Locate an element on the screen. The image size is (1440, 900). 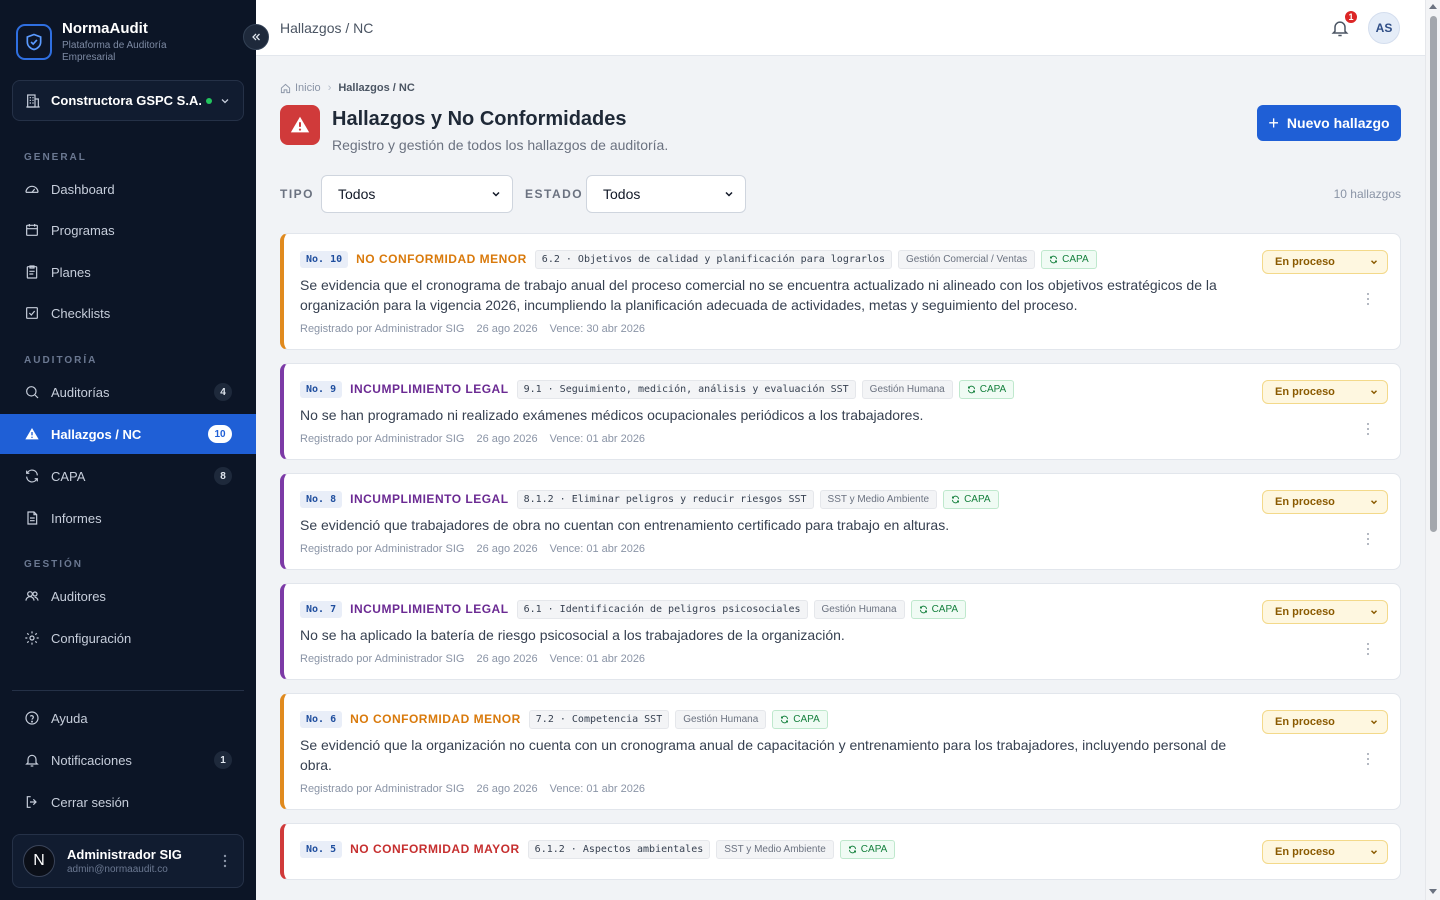
search-icon is located at coordinates (32, 392).